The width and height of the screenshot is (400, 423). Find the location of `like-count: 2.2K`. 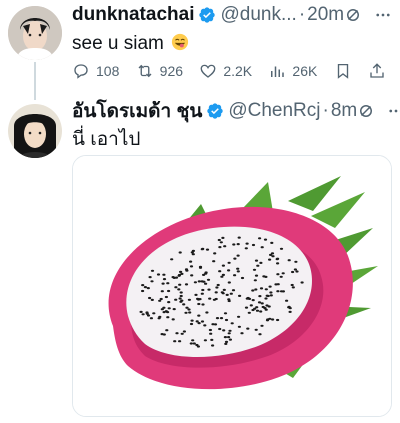

like-count: 2.2K is located at coordinates (238, 71).